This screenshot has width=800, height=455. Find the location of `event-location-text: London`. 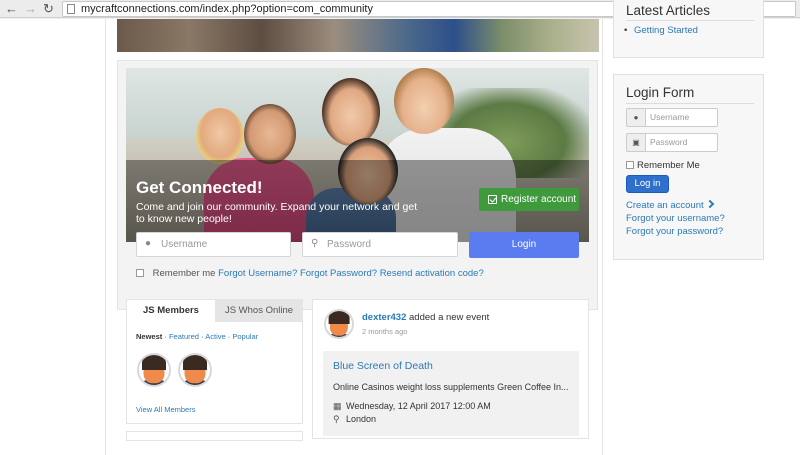

event-location-text: London is located at coordinates (361, 419).